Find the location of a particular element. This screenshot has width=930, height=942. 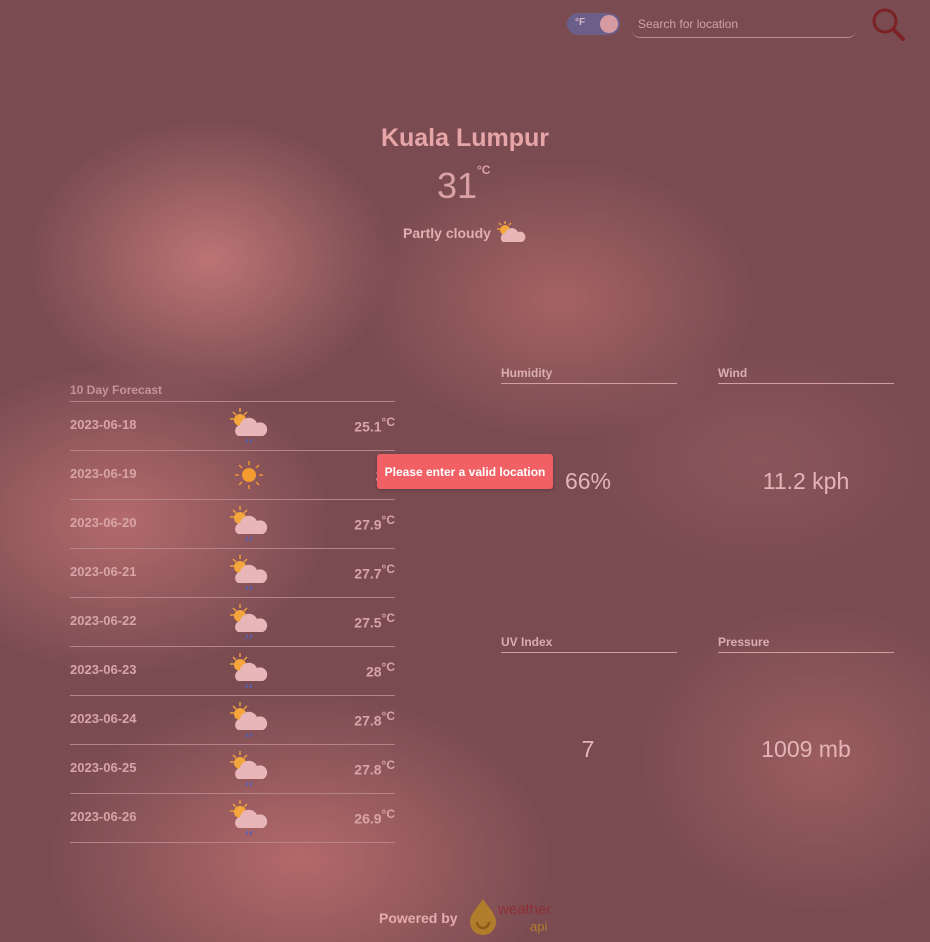

uv-index-label: UV Index is located at coordinates (527, 642).